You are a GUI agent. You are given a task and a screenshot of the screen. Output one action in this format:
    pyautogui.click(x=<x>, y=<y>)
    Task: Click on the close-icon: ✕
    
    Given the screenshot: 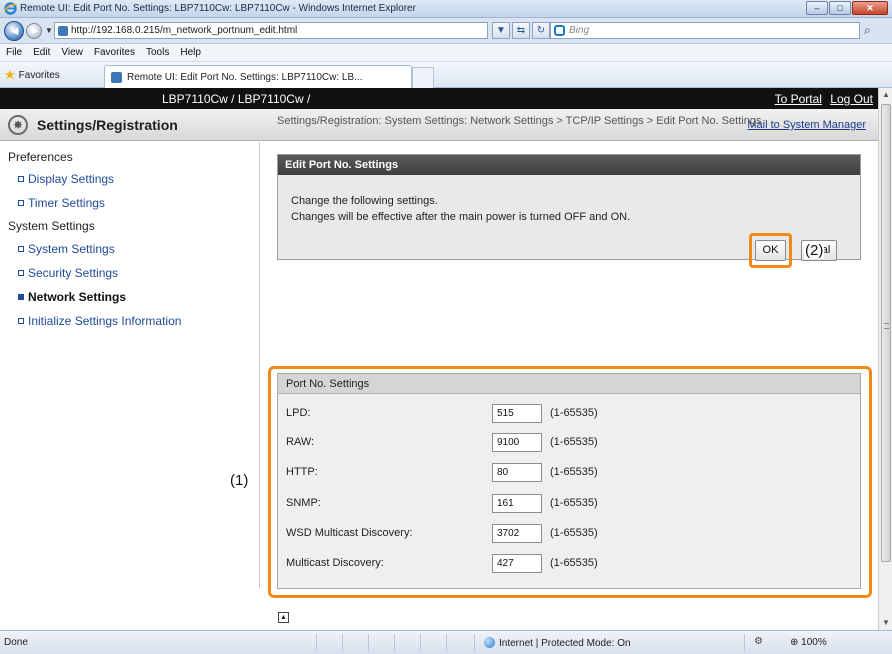 What is the action you would take?
    pyautogui.click(x=870, y=7)
    